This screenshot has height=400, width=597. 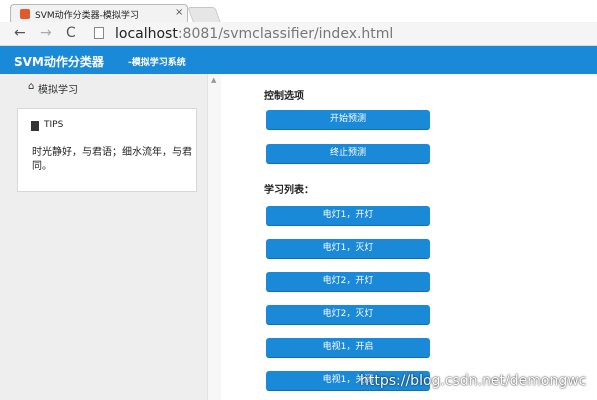 What do you see at coordinates (179, 12) in the screenshot?
I see `close-tab-icon: ×` at bounding box center [179, 12].